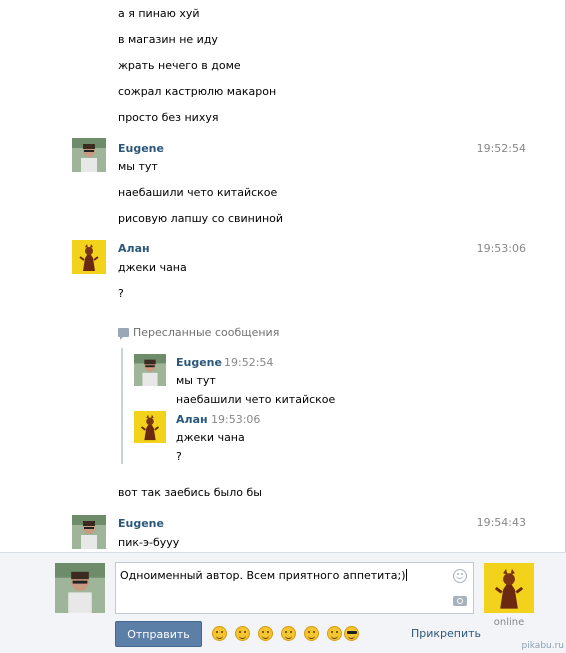 This screenshot has width=566, height=653. Describe the element at coordinates (460, 601) in the screenshot. I see `camera-icon` at that location.